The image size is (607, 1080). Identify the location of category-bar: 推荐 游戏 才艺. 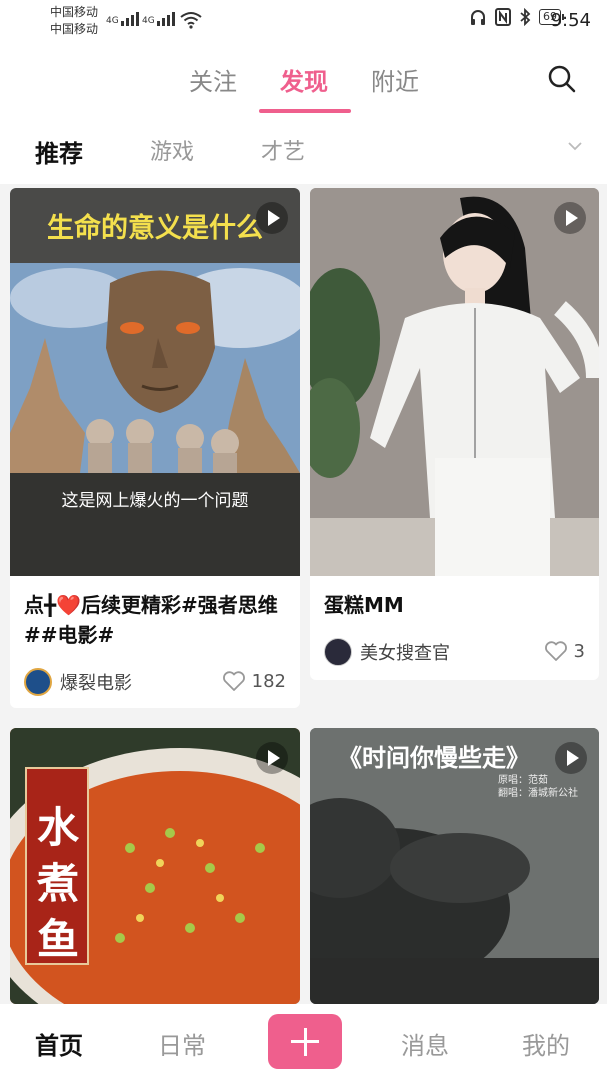
(303, 150).